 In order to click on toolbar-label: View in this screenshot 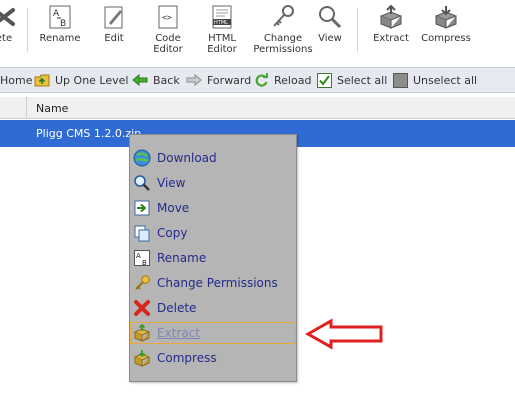, I will do `click(330, 38)`.